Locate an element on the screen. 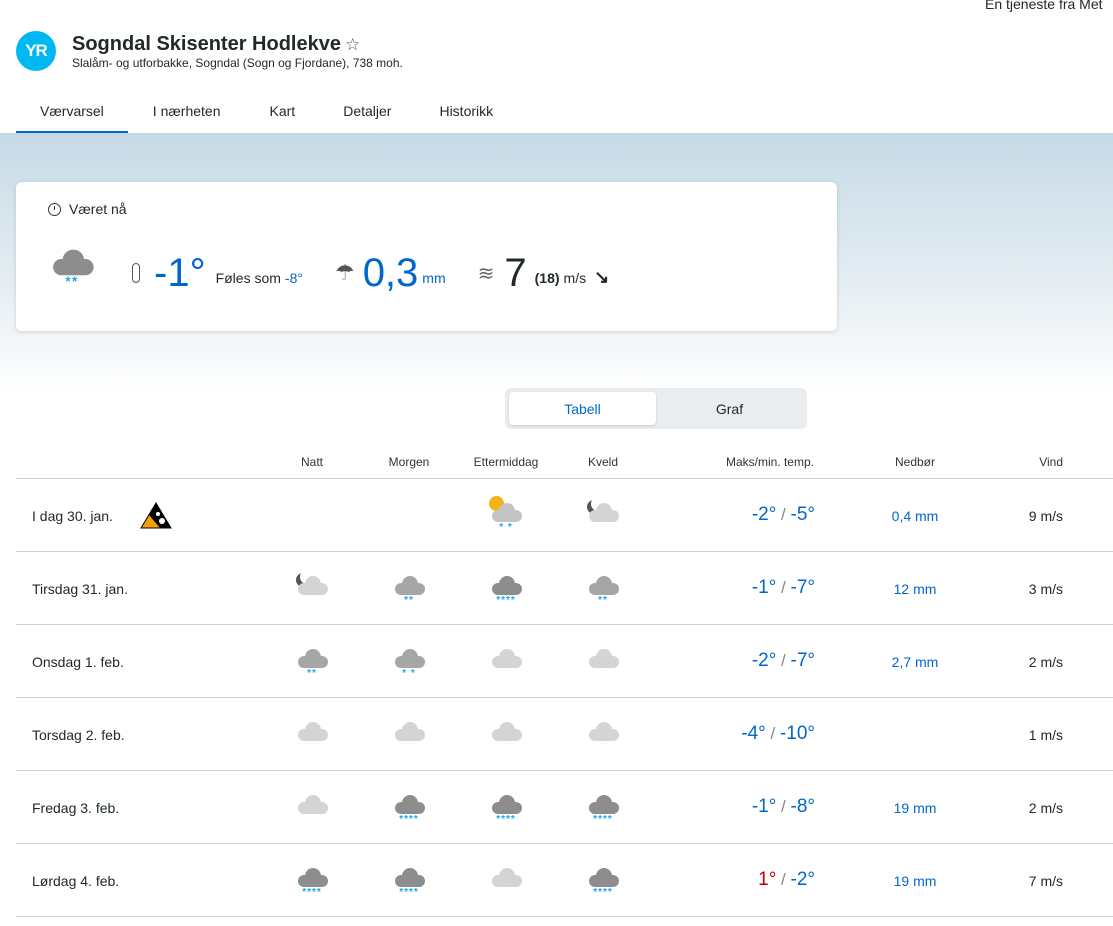 This screenshot has width=1113, height=926. yr-logo: YR is located at coordinates (36, 51).